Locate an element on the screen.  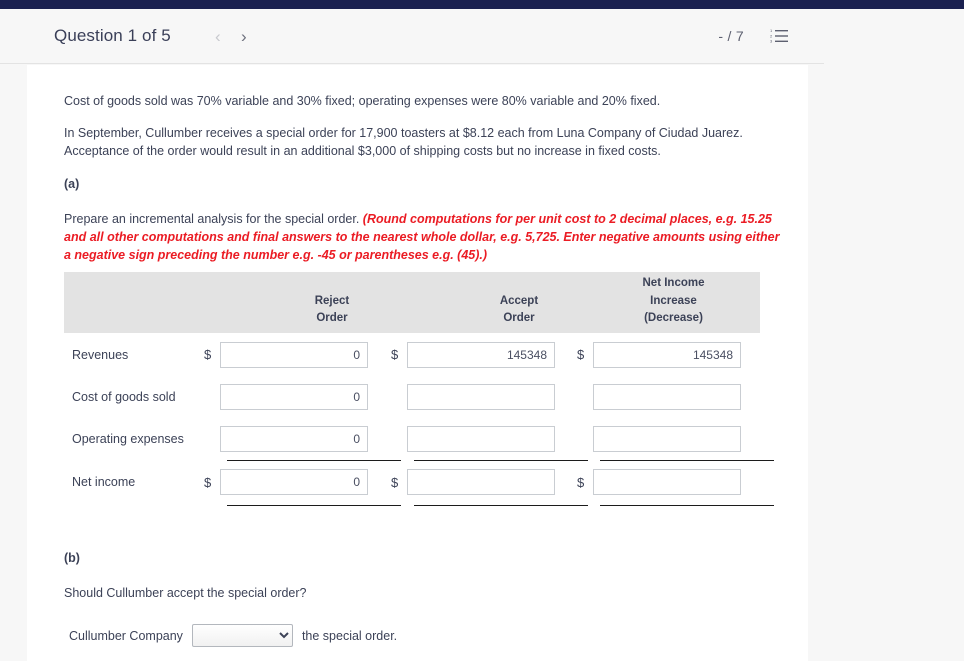
input-netincome-cogs is located at coordinates (667, 397).